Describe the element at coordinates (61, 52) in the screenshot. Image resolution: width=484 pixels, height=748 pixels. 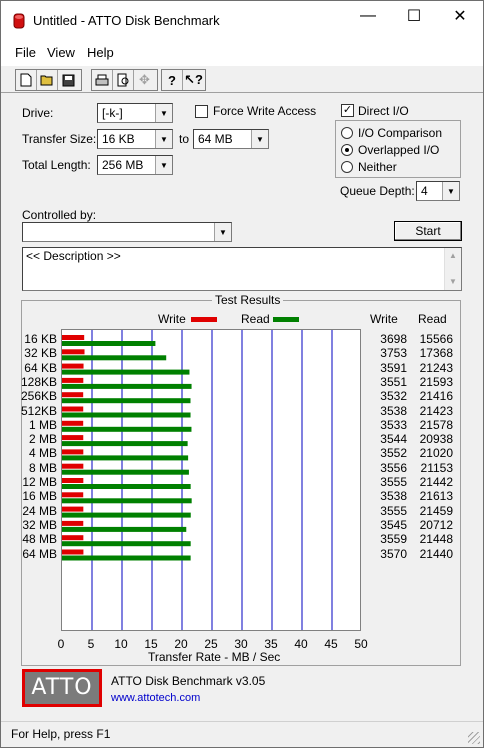
I see `menu-view: View` at that location.